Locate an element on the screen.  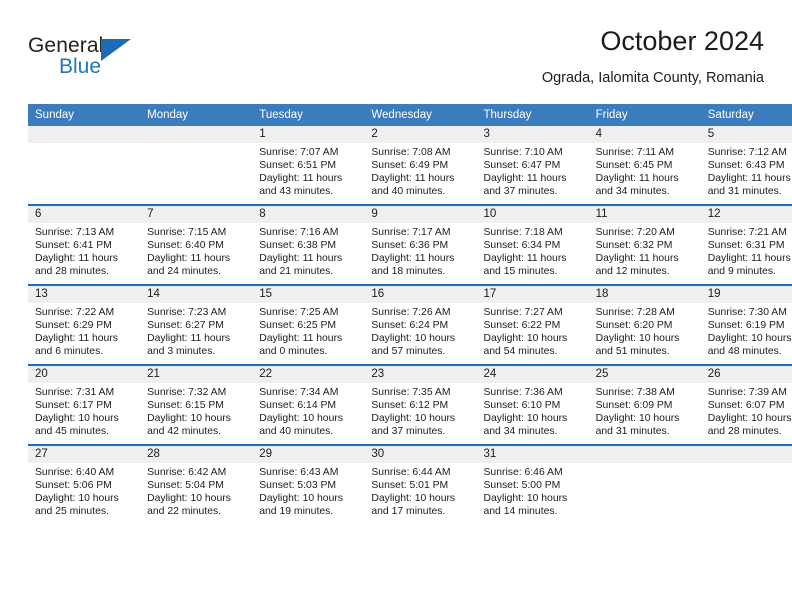
daylight-duration-line2: and 24 minutes. is located at coordinates (184, 272).